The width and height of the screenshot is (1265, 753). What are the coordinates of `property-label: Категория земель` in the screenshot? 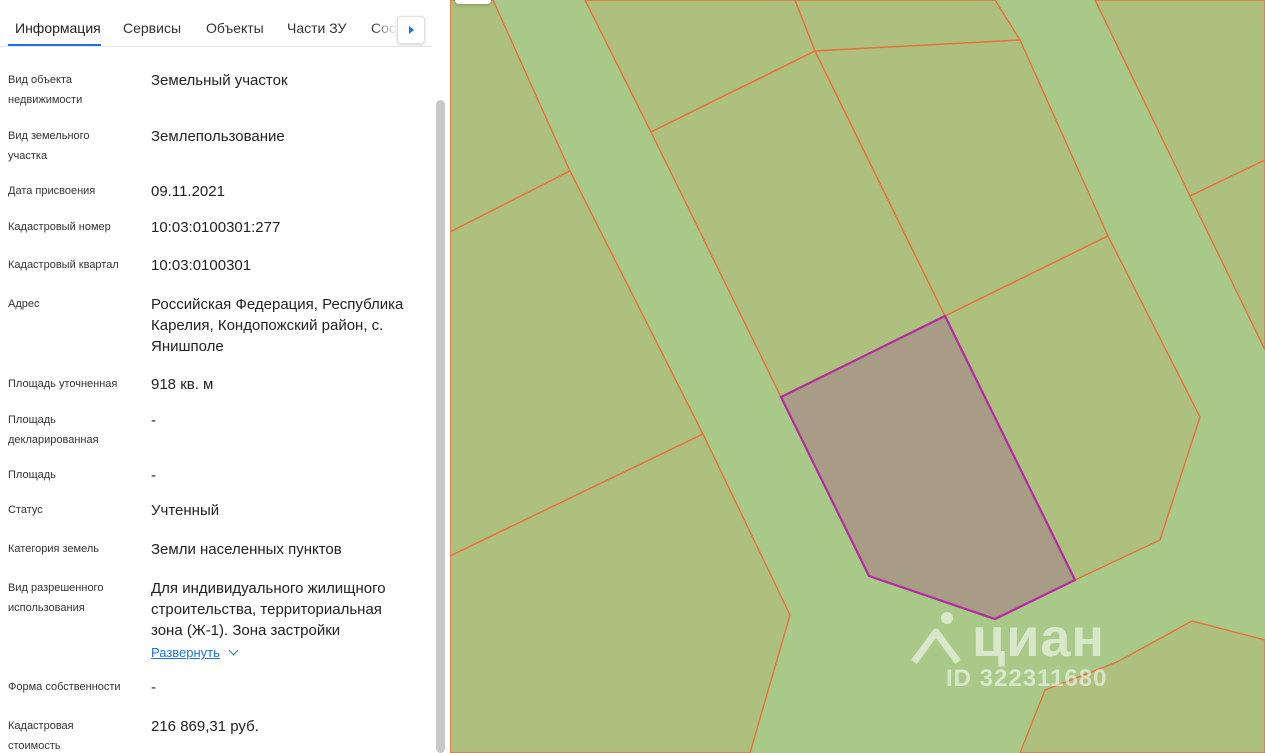 It's located at (75, 549).